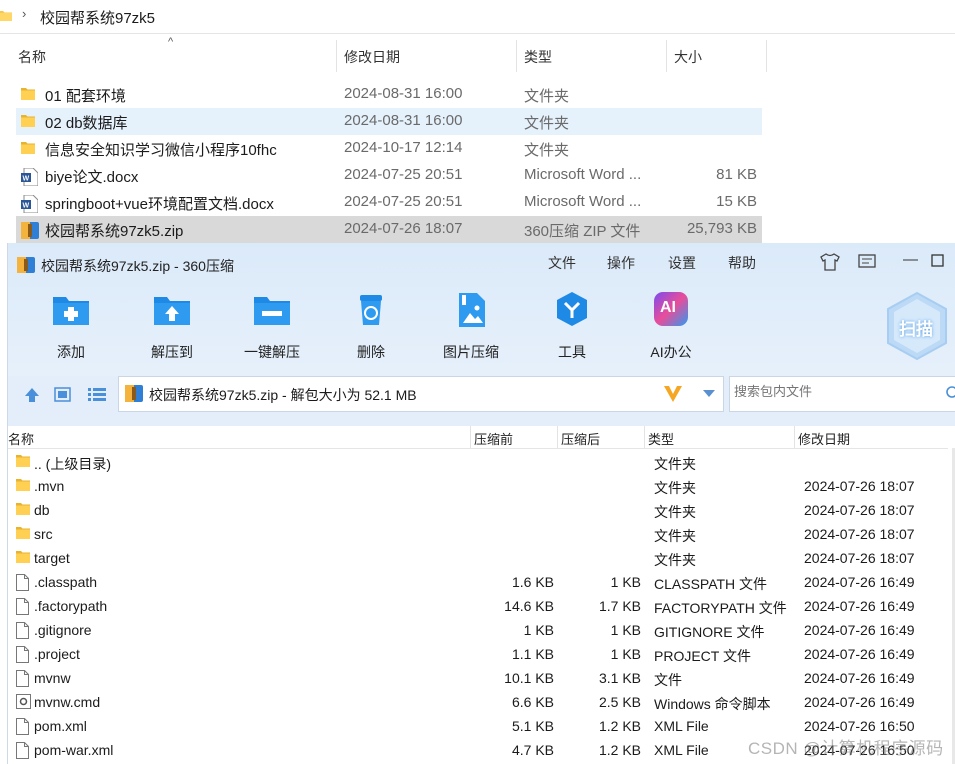 Image resolution: width=955 pixels, height=764 pixels. Describe the element at coordinates (21, 438) in the screenshot. I see `zip-column-name: 名称` at that location.